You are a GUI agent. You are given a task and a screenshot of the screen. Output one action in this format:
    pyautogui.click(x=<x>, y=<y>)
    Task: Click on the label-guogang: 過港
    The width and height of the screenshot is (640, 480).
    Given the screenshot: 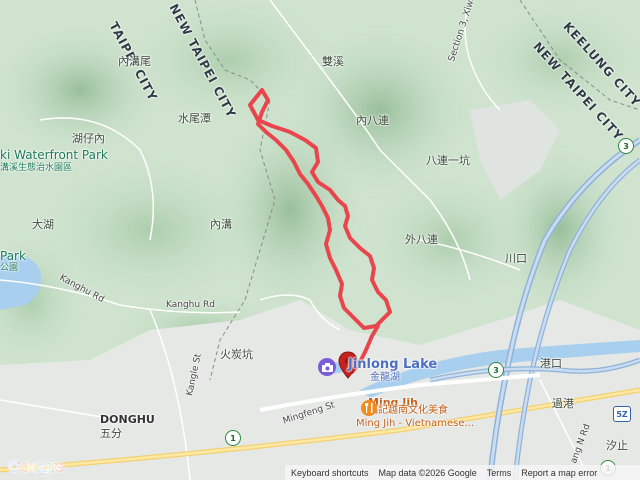 What is the action you would take?
    pyautogui.click(x=563, y=403)
    